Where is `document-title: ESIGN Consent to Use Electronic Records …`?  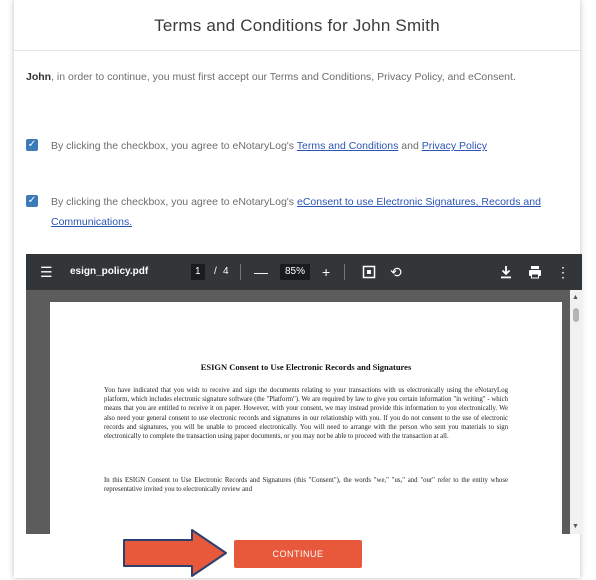
document-title: ESIGN Consent to Use Electronic Records … is located at coordinates (306, 367).